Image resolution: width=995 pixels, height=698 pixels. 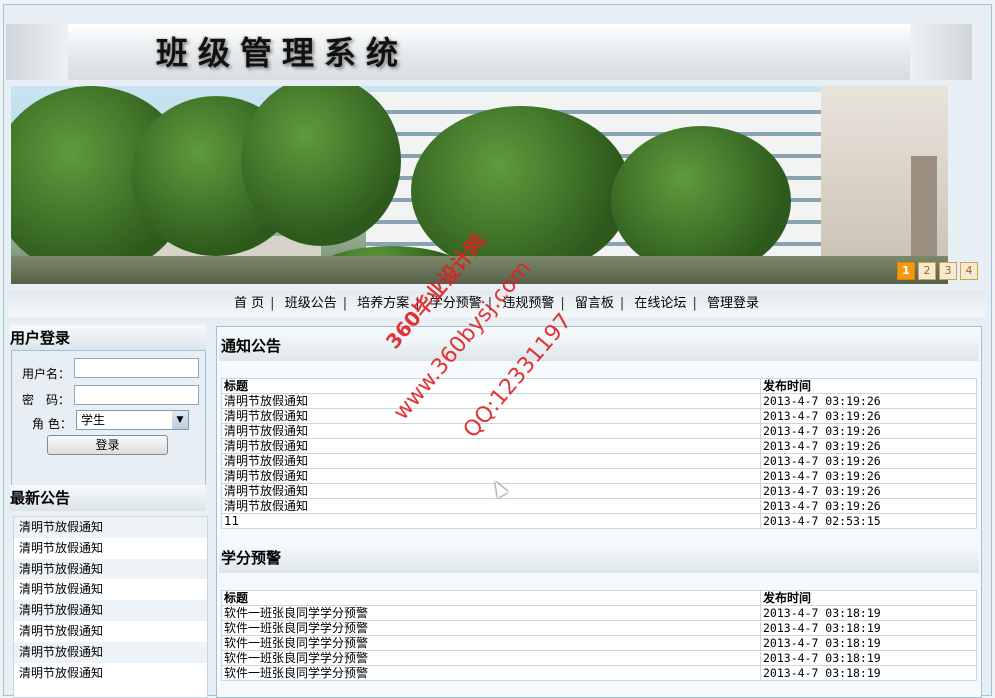 What do you see at coordinates (948, 271) in the screenshot?
I see `slide-button-3: 3` at bounding box center [948, 271].